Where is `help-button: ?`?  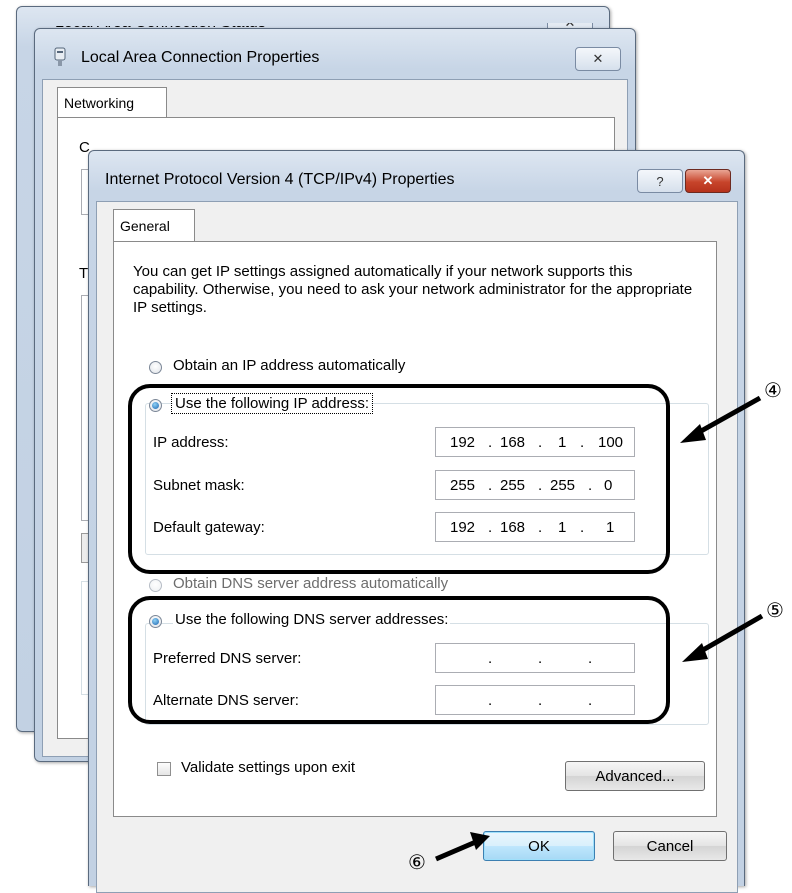
help-button: ? is located at coordinates (660, 181).